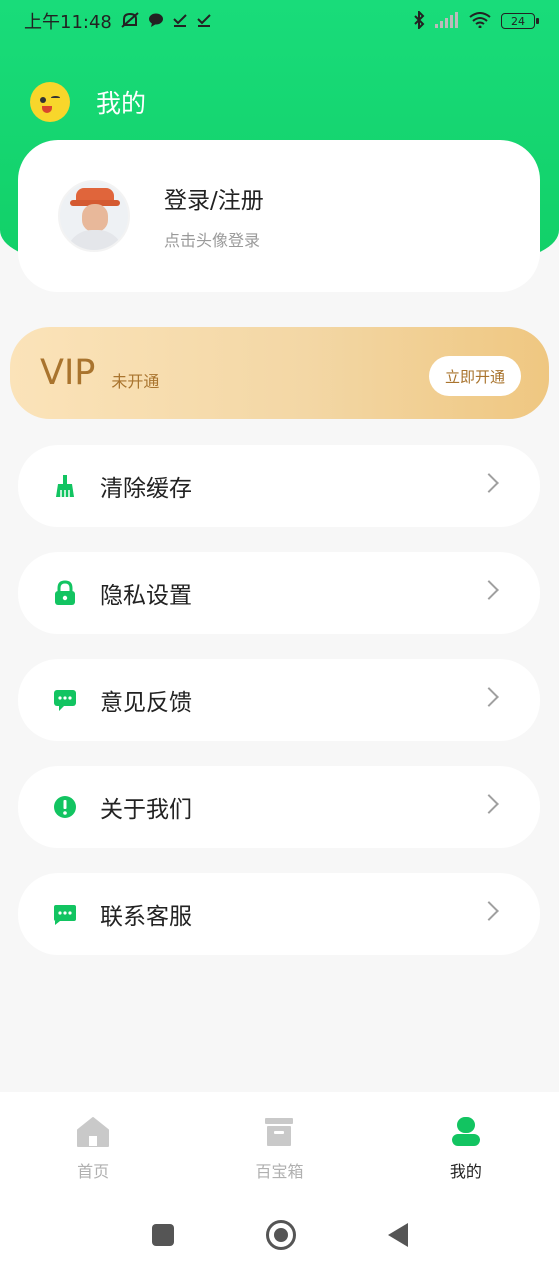  I want to click on menu-item-feedback: 意见反馈, so click(279, 700).